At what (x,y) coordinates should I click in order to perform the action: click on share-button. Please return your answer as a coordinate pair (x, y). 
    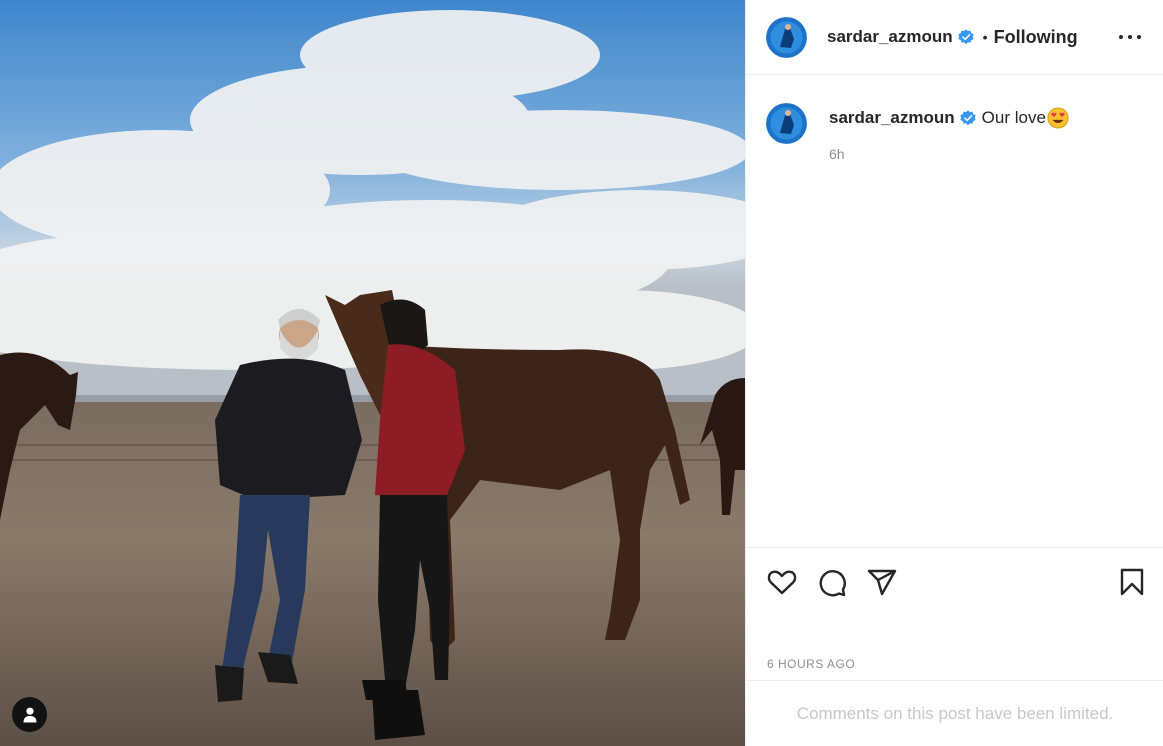
    Looking at the image, I should click on (882, 582).